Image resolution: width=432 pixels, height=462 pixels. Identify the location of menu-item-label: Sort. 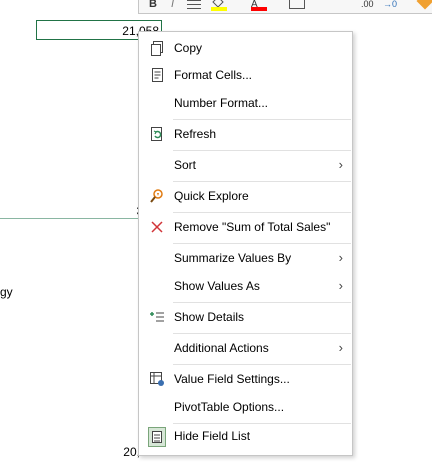
(185, 165).